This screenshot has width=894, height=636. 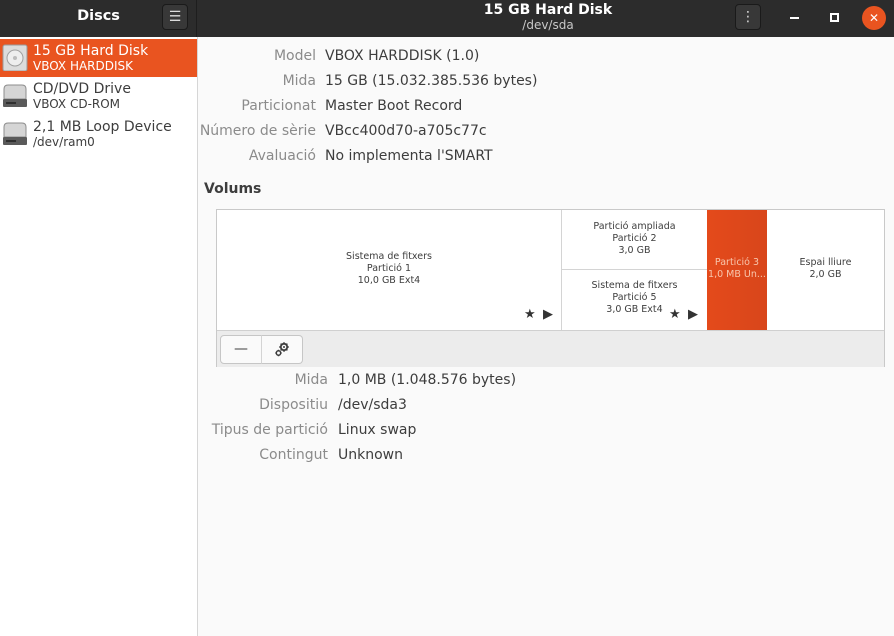 What do you see at coordinates (83, 66) in the screenshot?
I see `sidebar-item-sublabel: VBOX HARDDISK` at bounding box center [83, 66].